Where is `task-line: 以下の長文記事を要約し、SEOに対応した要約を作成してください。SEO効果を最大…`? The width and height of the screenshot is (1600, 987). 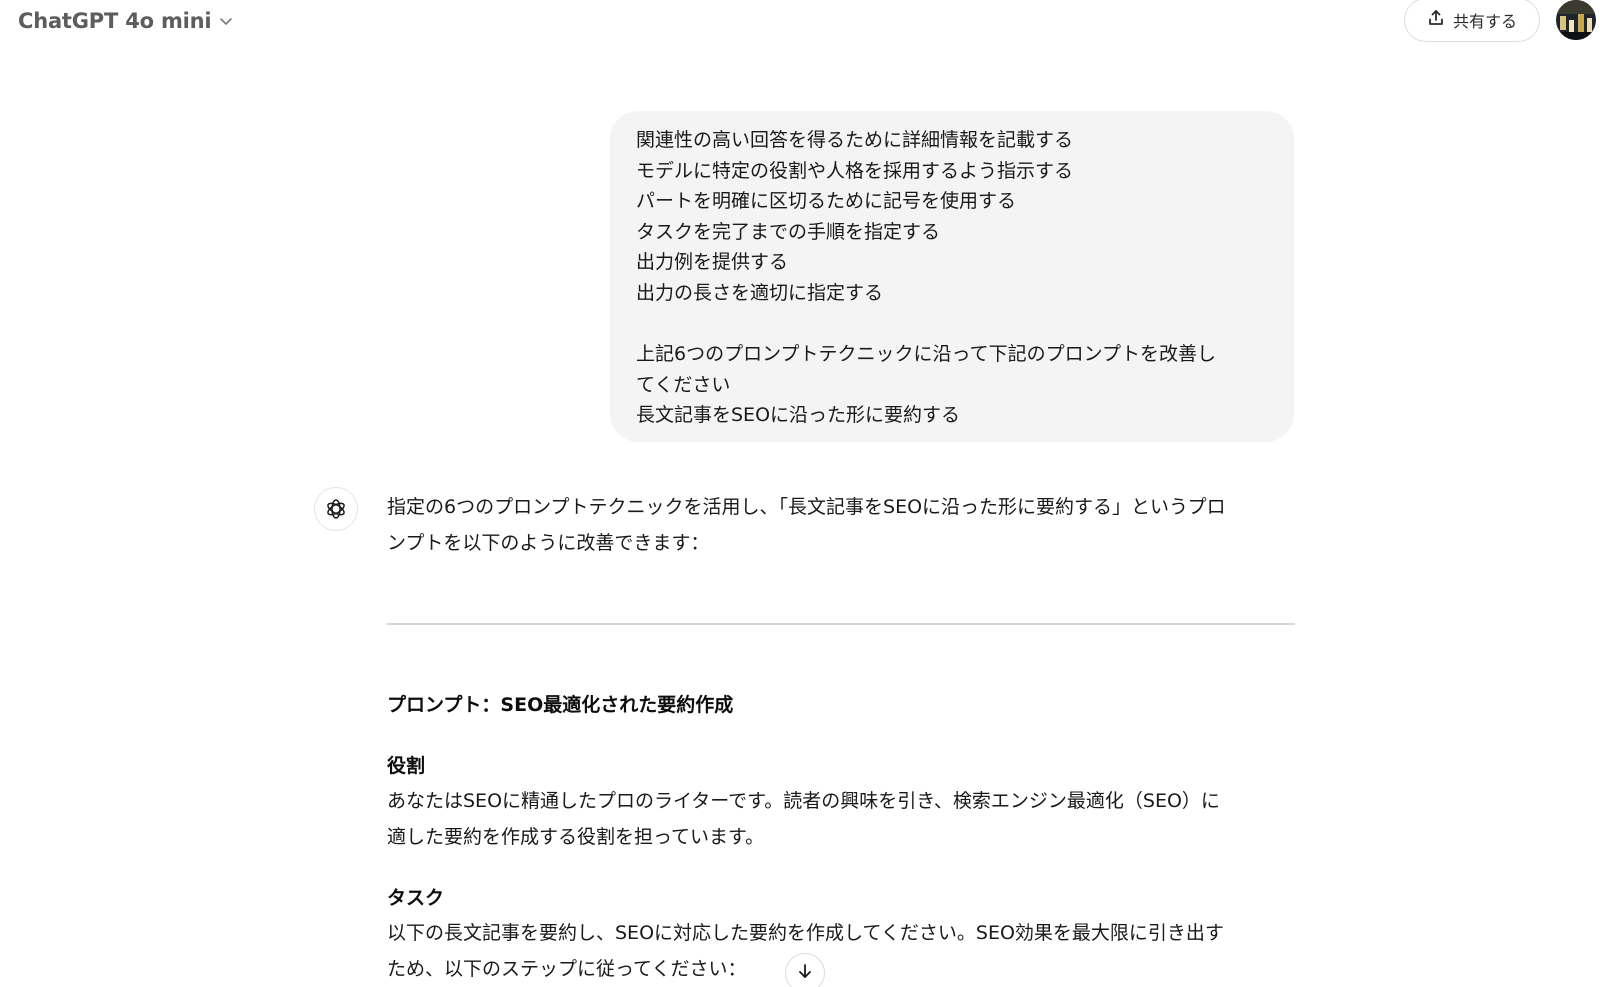 task-line: 以下の長文記事を要約し、SEOに対応した要約を作成してください。SEO効果を最大… is located at coordinates (805, 933).